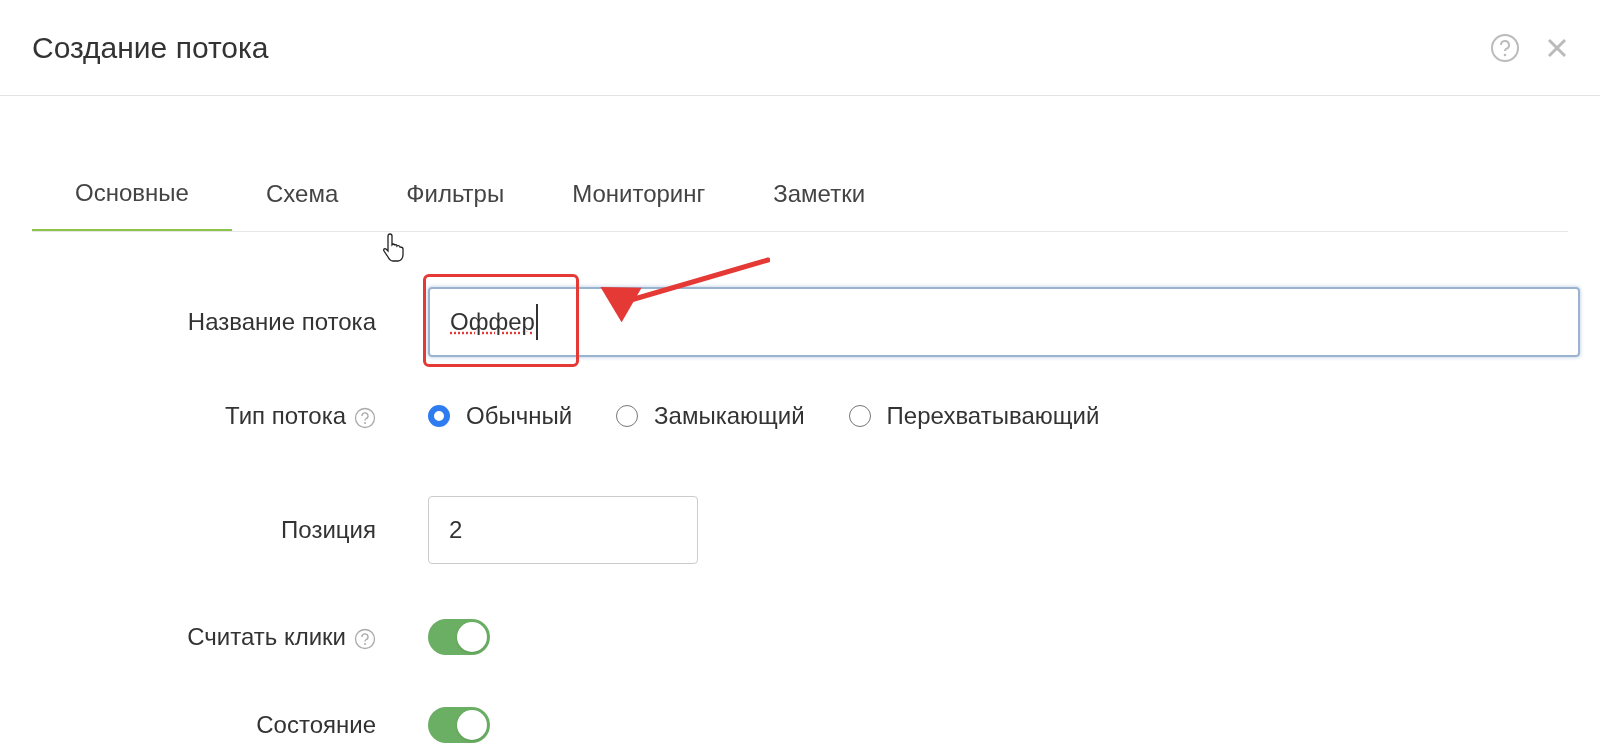 This screenshot has width=1600, height=745. What do you see at coordinates (974, 416) in the screenshot?
I see `radio-option: Перехватывающий` at bounding box center [974, 416].